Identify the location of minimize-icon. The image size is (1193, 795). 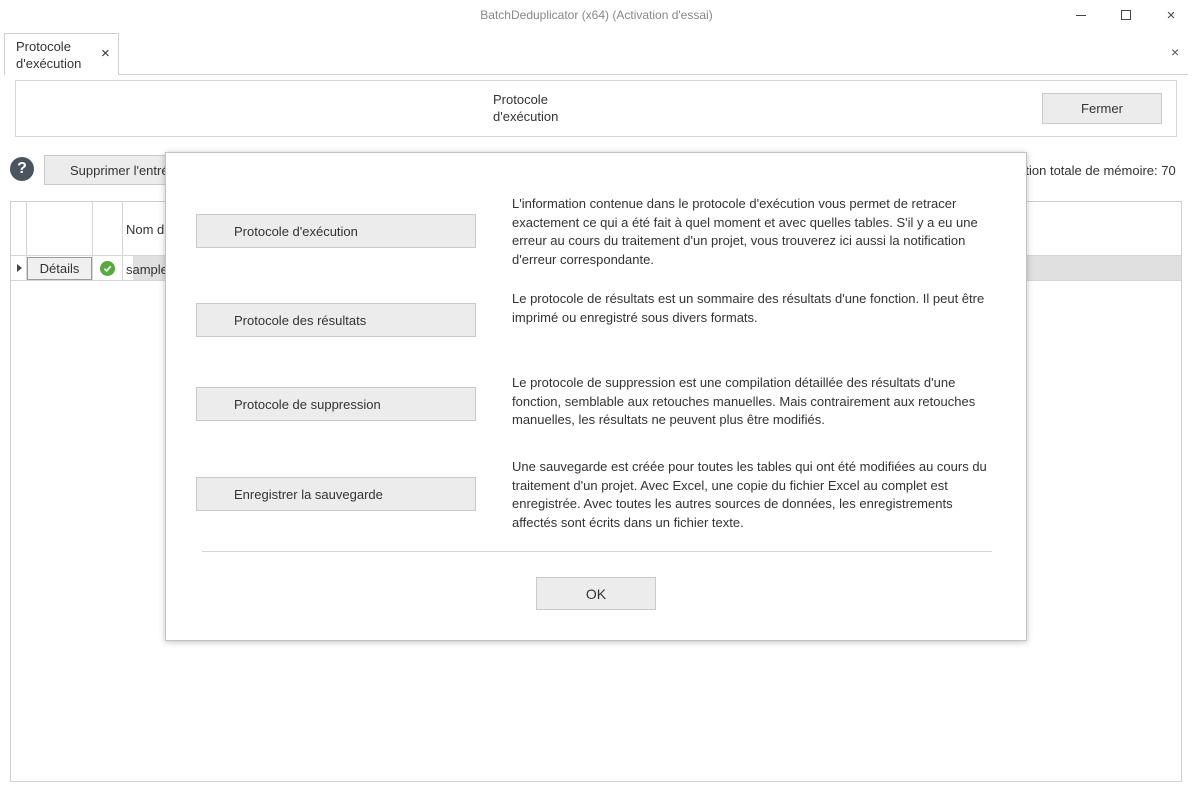
(1081, 15).